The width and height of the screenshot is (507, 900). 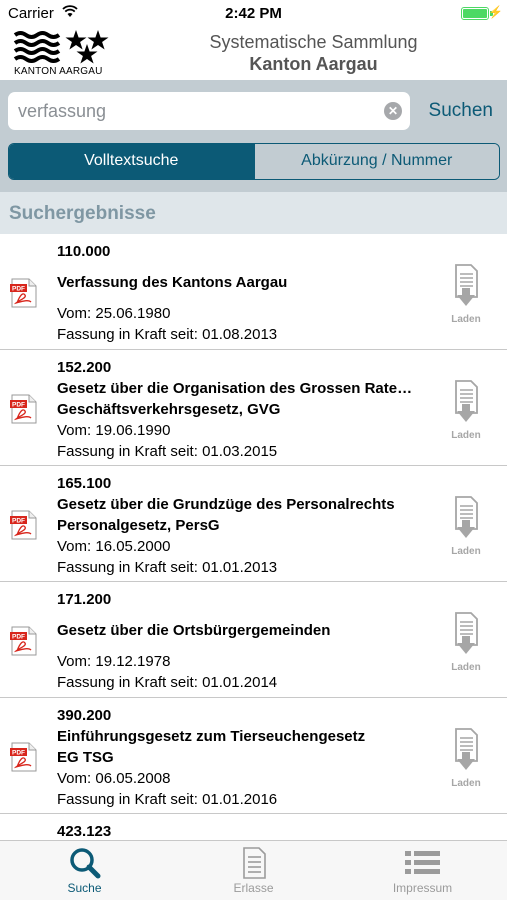 What do you see at coordinates (167, 451) in the screenshot?
I see `result-in-force: Fassung in Kraft seit: 01.03.2015` at bounding box center [167, 451].